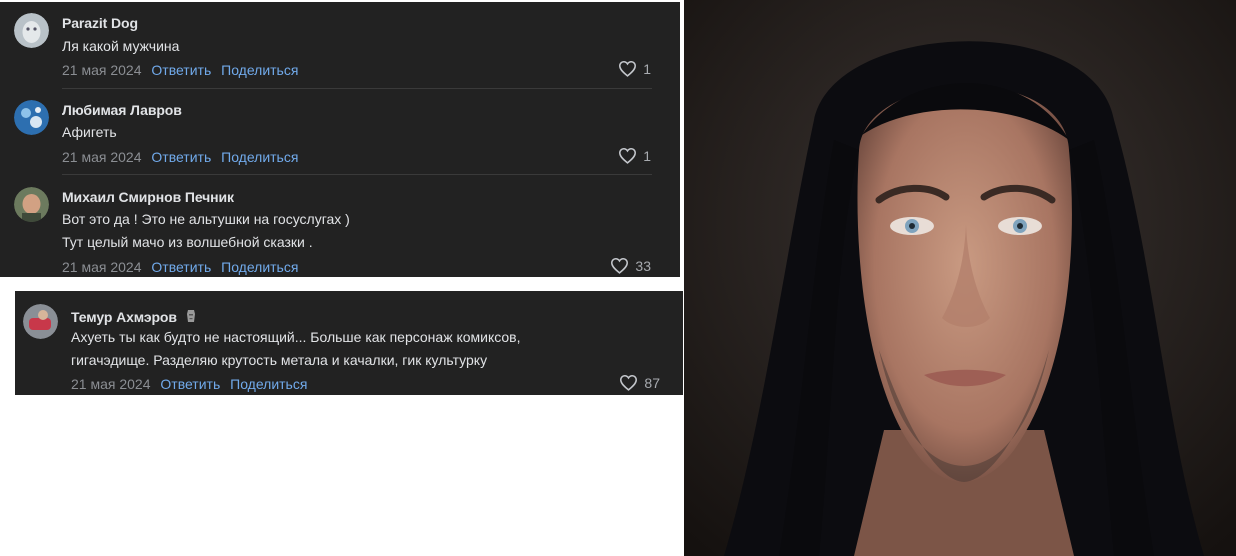 This screenshot has width=1236, height=556. What do you see at coordinates (652, 382) in the screenshot?
I see `like-count: 87` at bounding box center [652, 382].